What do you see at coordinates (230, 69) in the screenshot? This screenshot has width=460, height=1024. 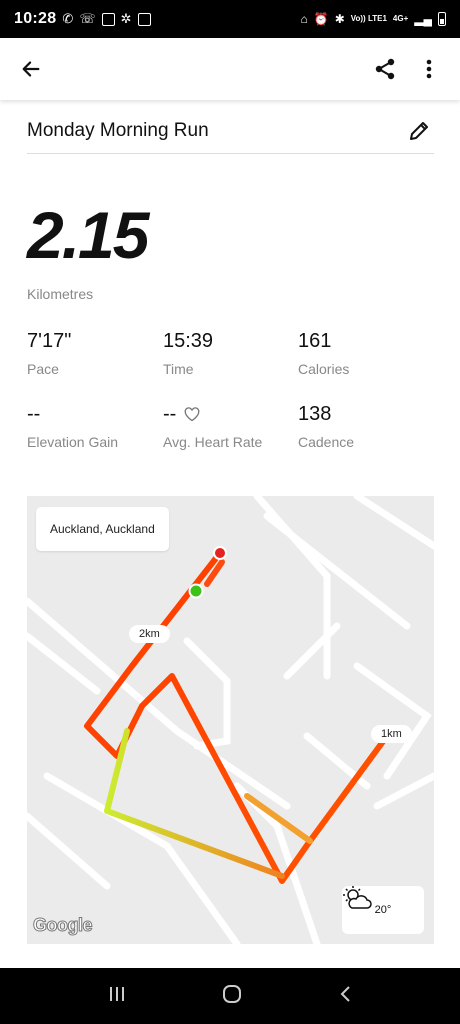 I see `app-bar` at bounding box center [230, 69].